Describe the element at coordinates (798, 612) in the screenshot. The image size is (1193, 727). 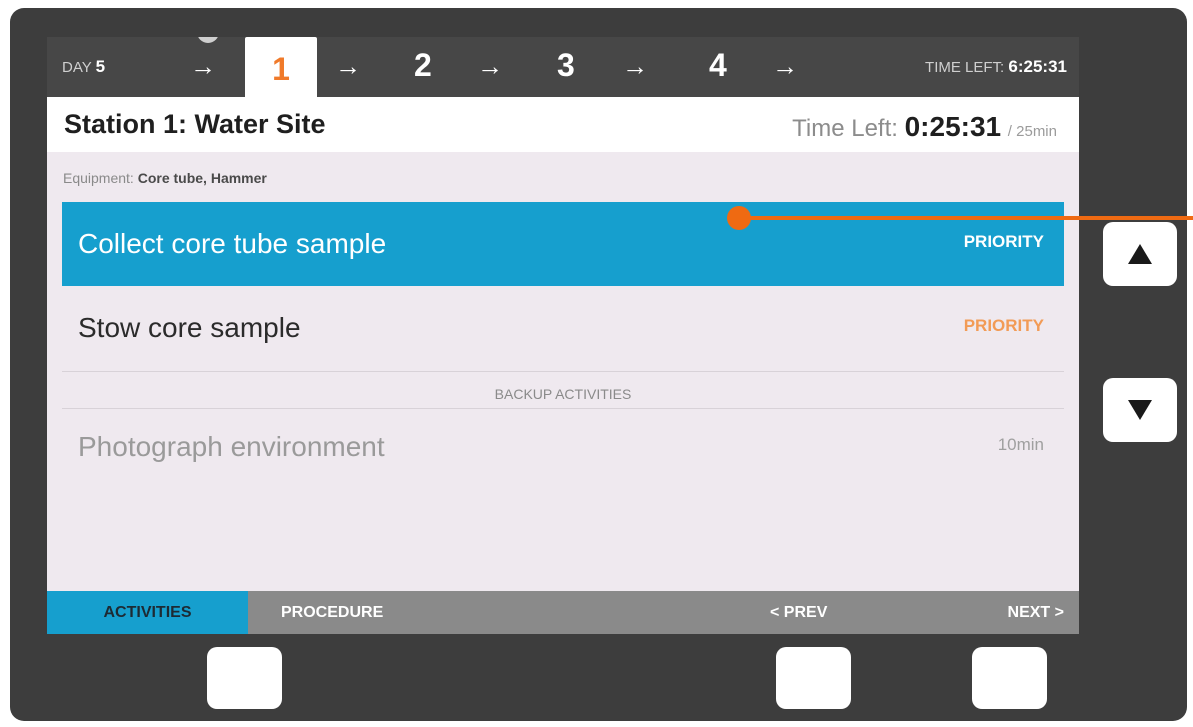
I see `prev-button: < PREV` at that location.